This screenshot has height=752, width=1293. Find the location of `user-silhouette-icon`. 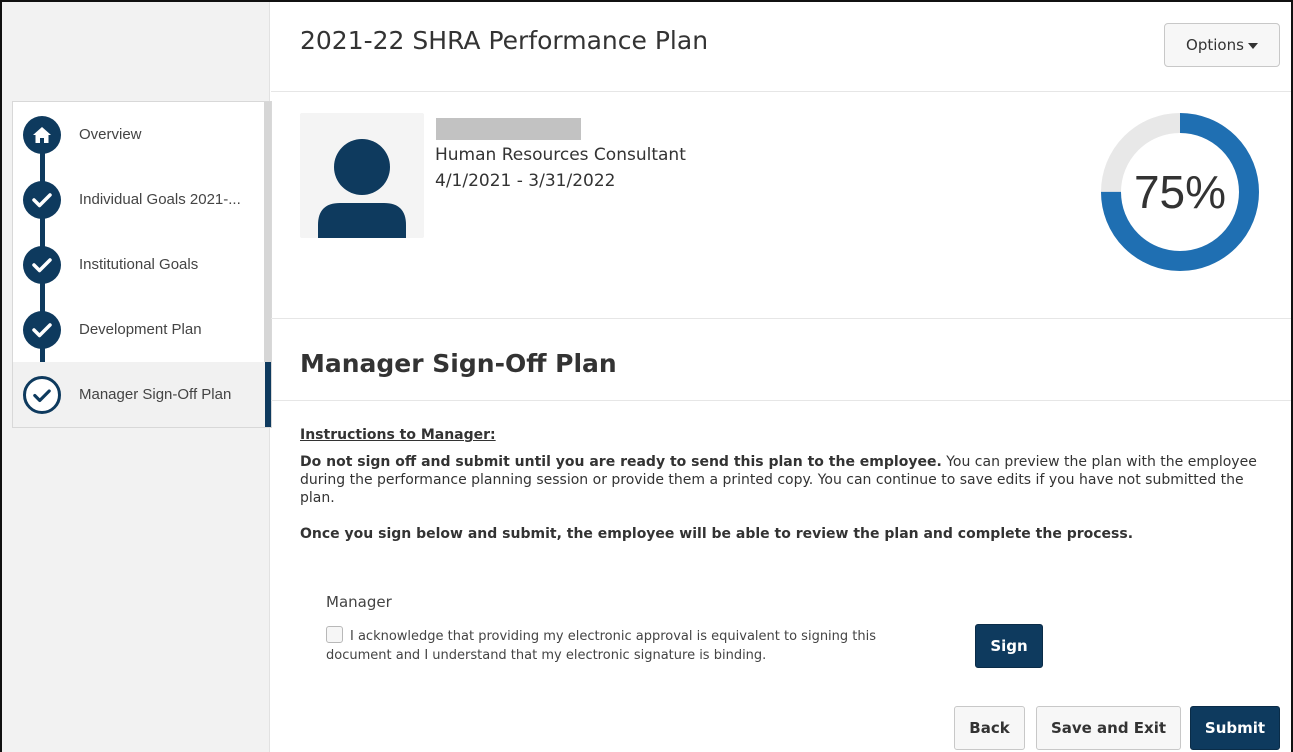

user-silhouette-icon is located at coordinates (362, 188).